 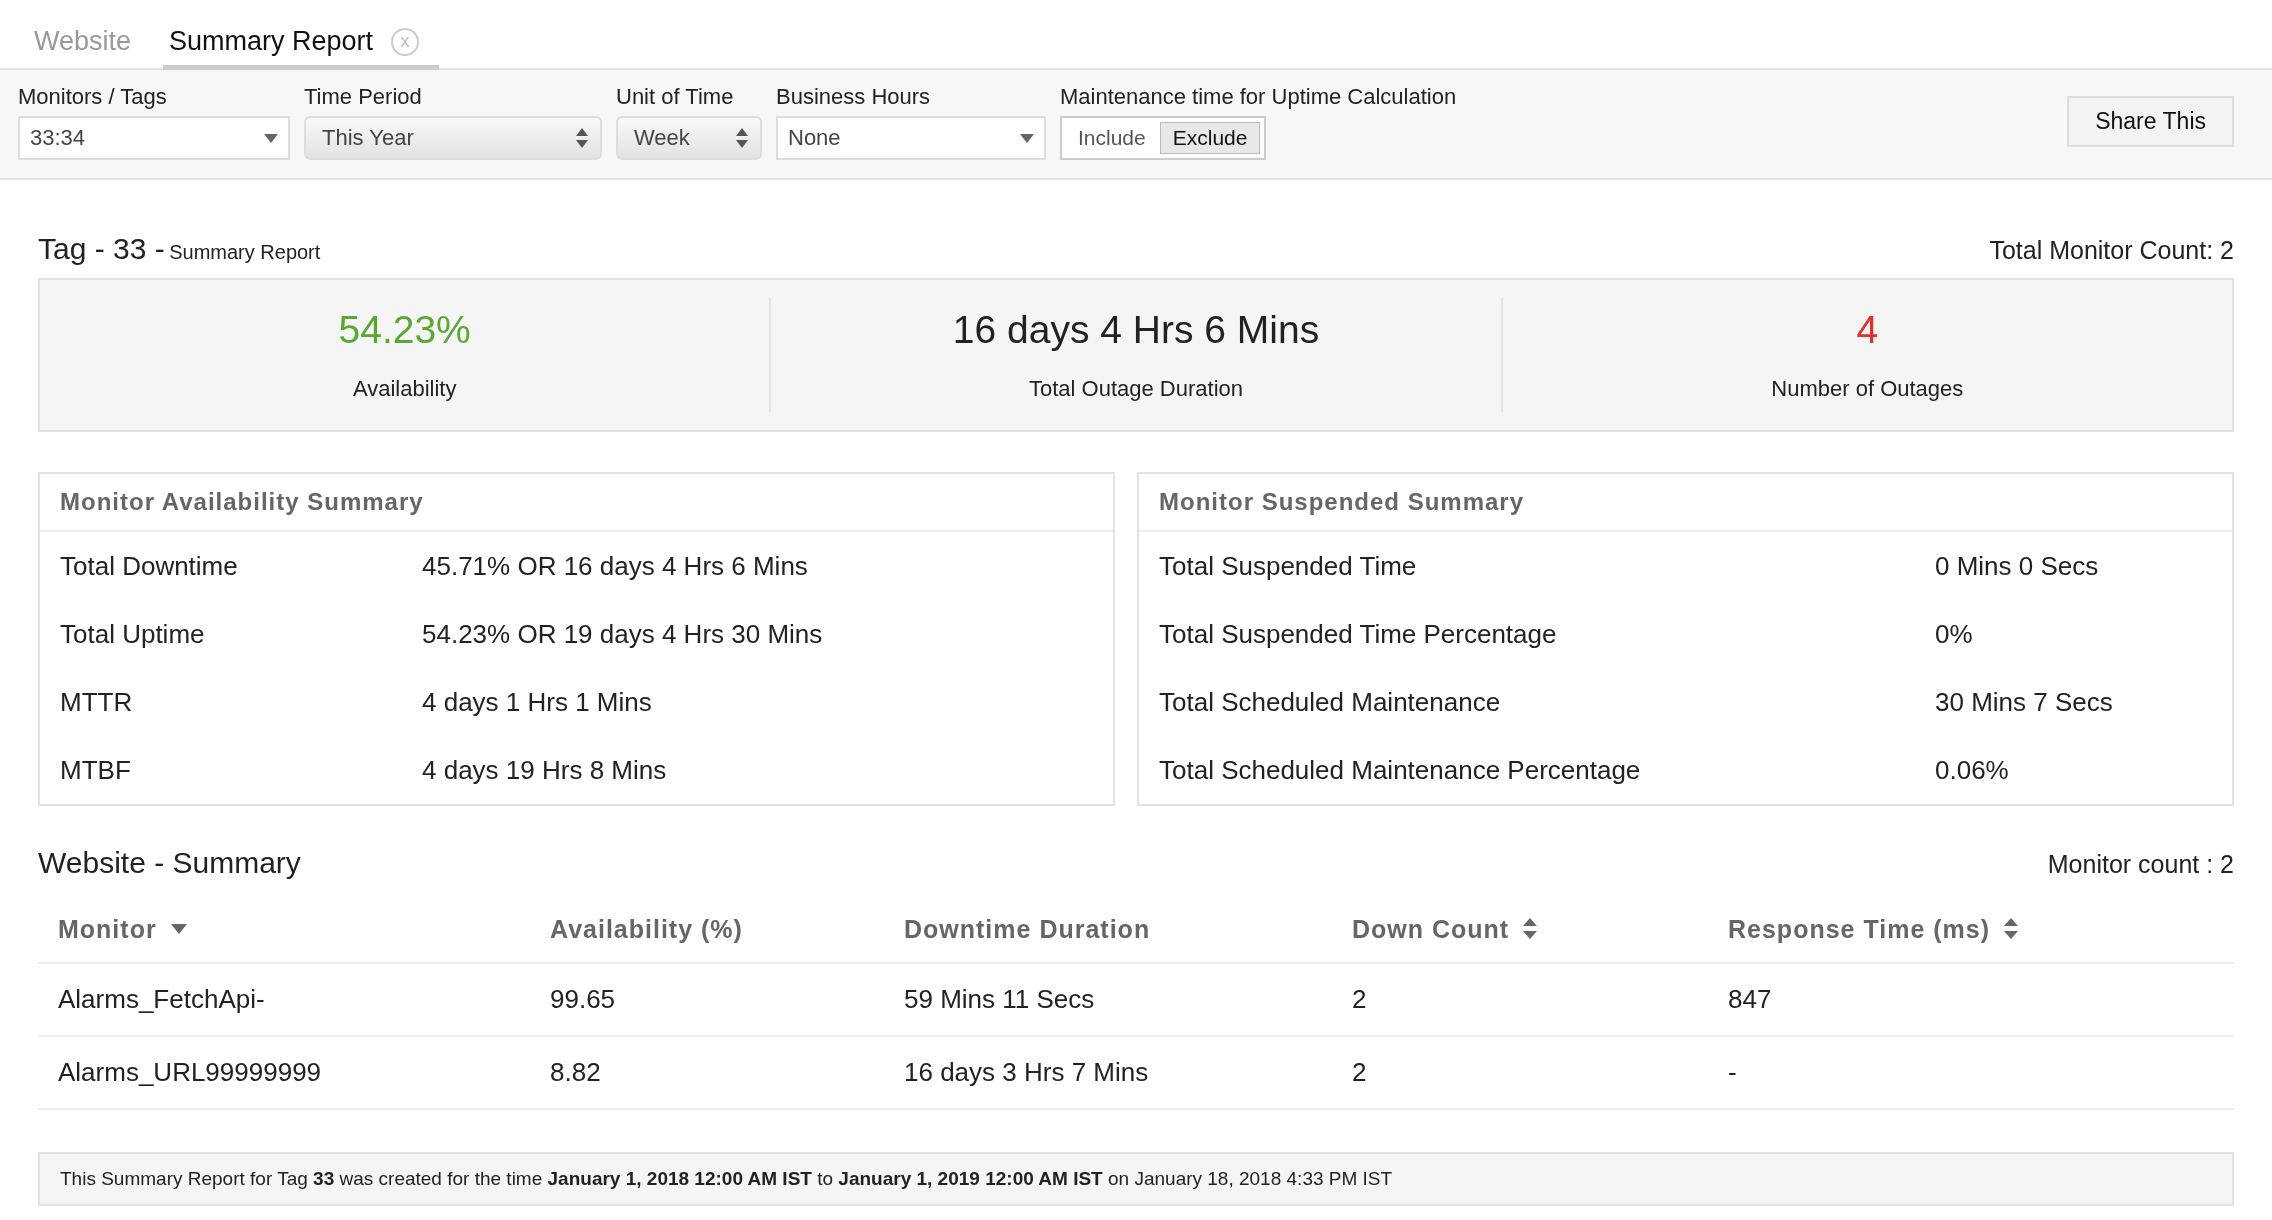 What do you see at coordinates (1867, 389) in the screenshot?
I see `stat-label: Number of Outages` at bounding box center [1867, 389].